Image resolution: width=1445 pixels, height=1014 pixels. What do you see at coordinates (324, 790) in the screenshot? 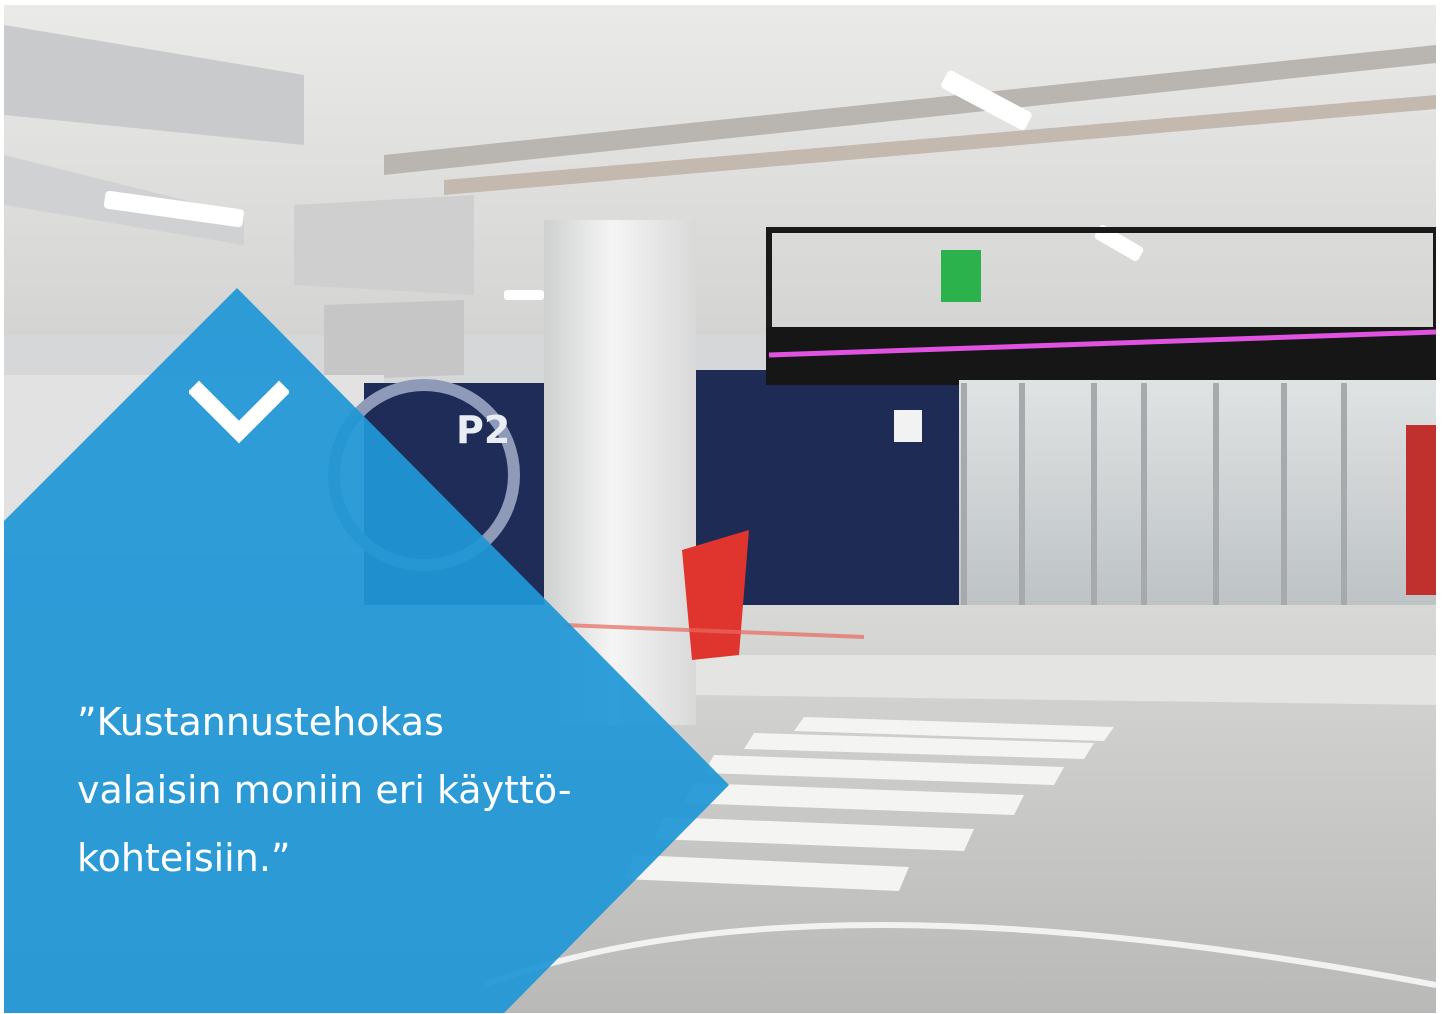
I see `quote-line: valaisin moniin eri käyttö-` at bounding box center [324, 790].